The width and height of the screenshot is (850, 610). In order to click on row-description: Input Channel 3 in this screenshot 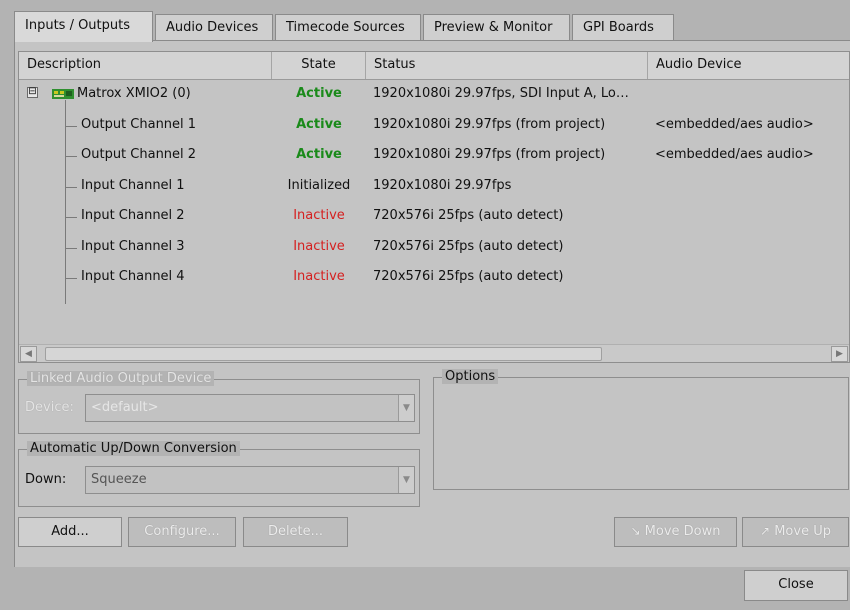, I will do `click(133, 246)`.